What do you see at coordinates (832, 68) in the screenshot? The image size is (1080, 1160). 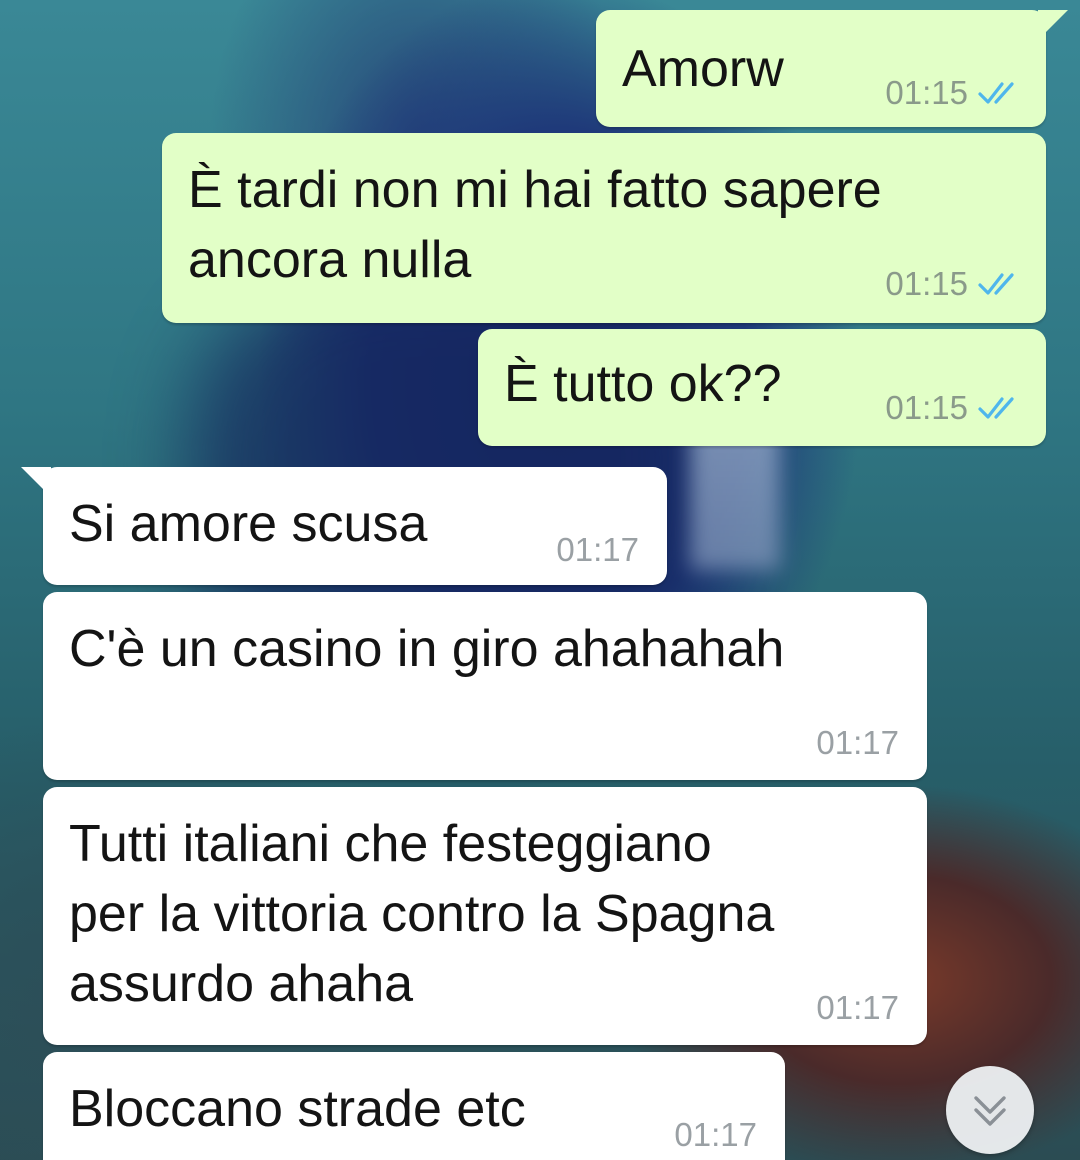 I see `outgoing-message: Amorw 01:15` at bounding box center [832, 68].